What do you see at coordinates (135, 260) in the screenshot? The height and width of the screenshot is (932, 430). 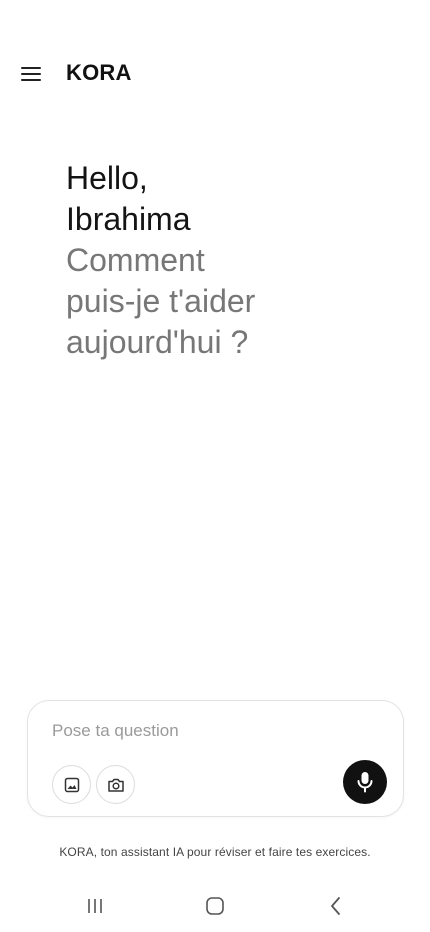 I see `greeting-prompt: Comment` at bounding box center [135, 260].